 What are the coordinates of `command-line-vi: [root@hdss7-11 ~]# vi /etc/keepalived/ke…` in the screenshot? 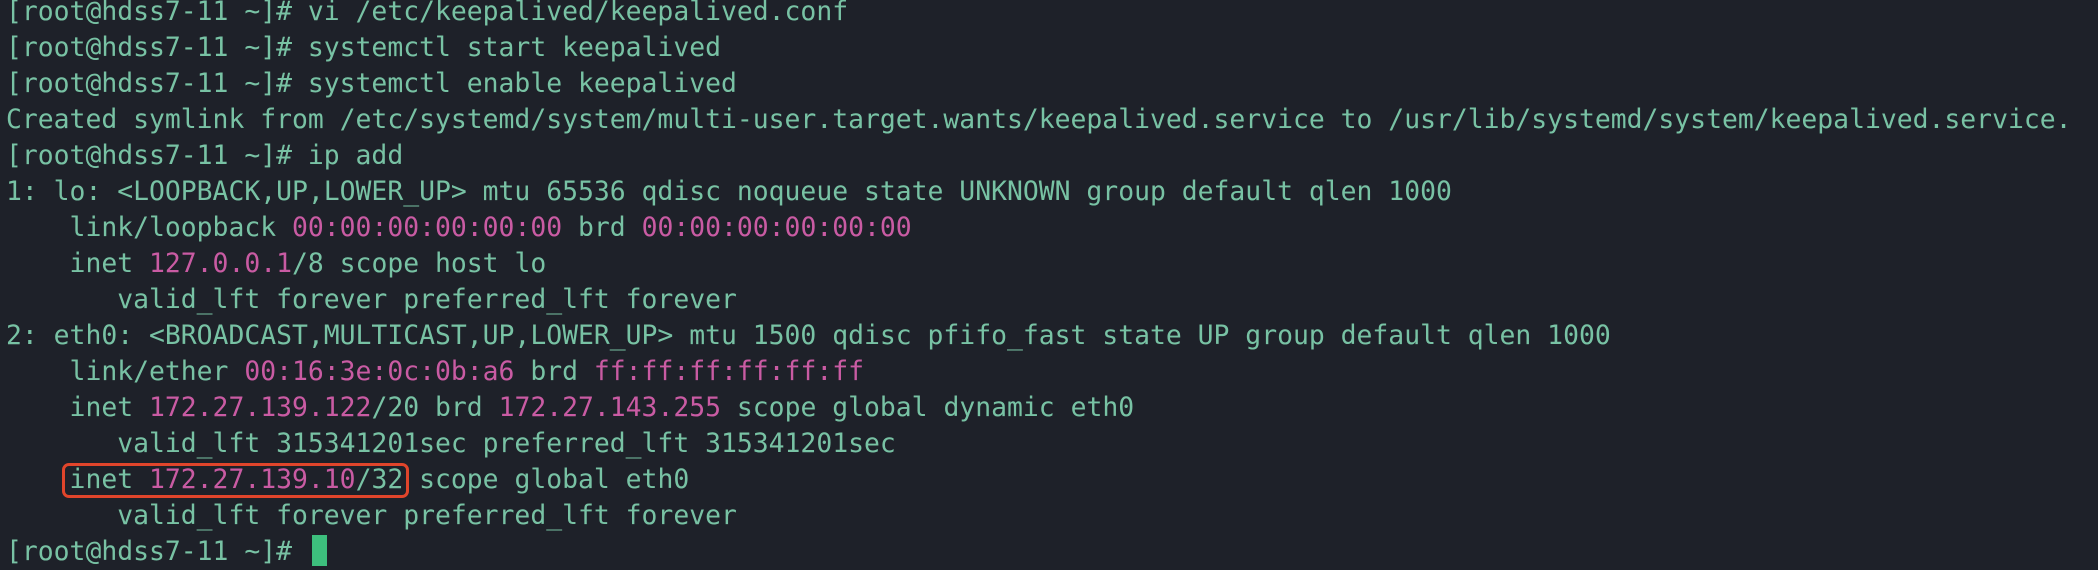 It's located at (427, 15).